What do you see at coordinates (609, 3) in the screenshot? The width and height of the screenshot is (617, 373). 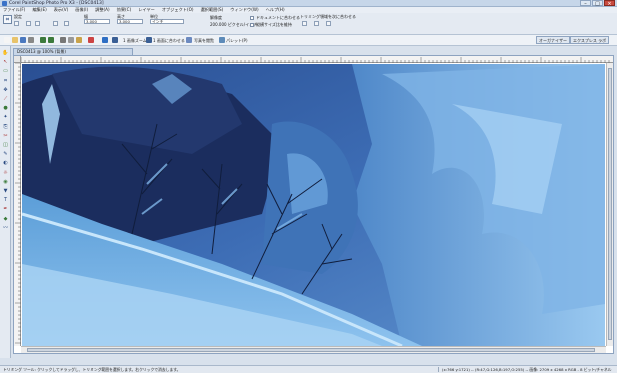 I see `close-button: ×` at bounding box center [609, 3].